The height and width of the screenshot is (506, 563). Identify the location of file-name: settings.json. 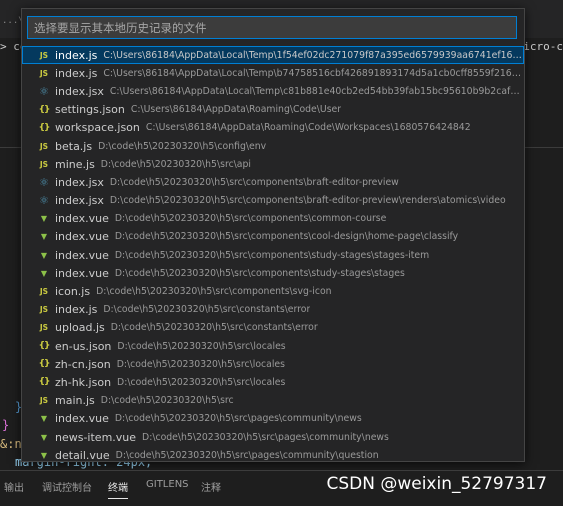
(90, 110).